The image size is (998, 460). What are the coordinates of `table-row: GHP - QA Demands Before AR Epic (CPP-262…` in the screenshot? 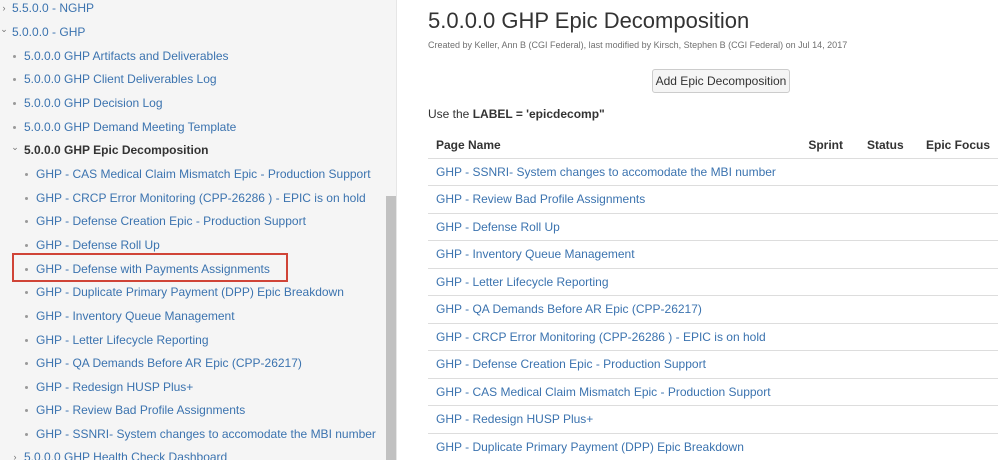 It's located at (713, 309).